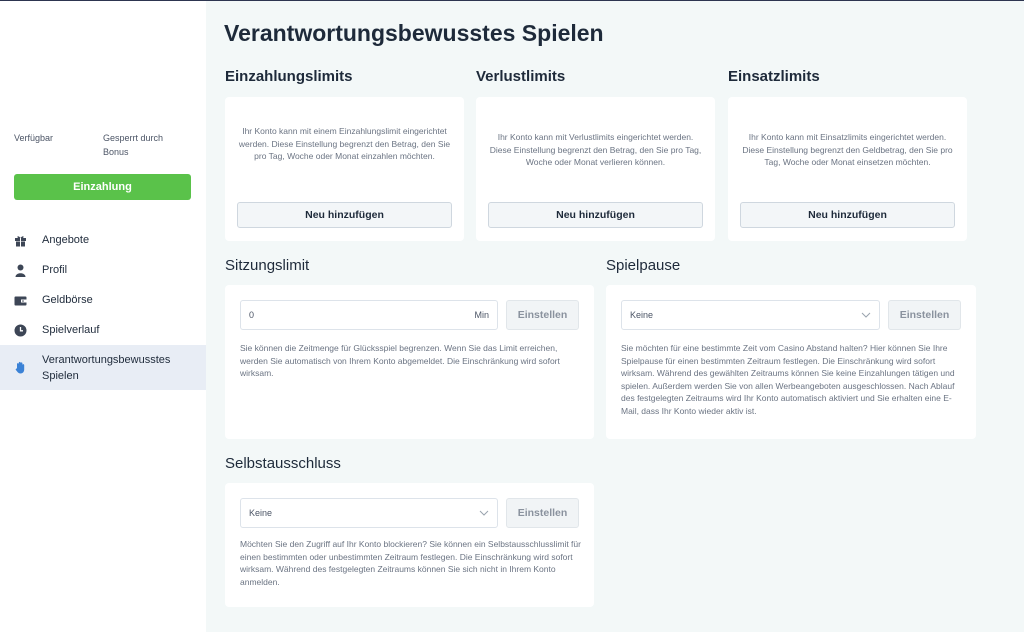  I want to click on user-icon, so click(20, 270).